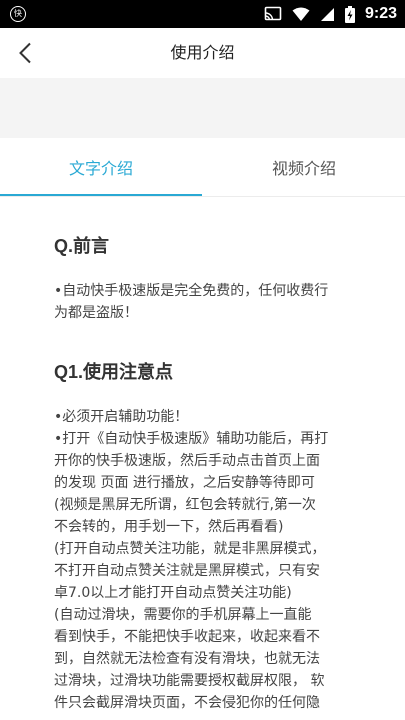 The width and height of the screenshot is (405, 720). I want to click on preface-line: 为都是盗版！, so click(96, 313).